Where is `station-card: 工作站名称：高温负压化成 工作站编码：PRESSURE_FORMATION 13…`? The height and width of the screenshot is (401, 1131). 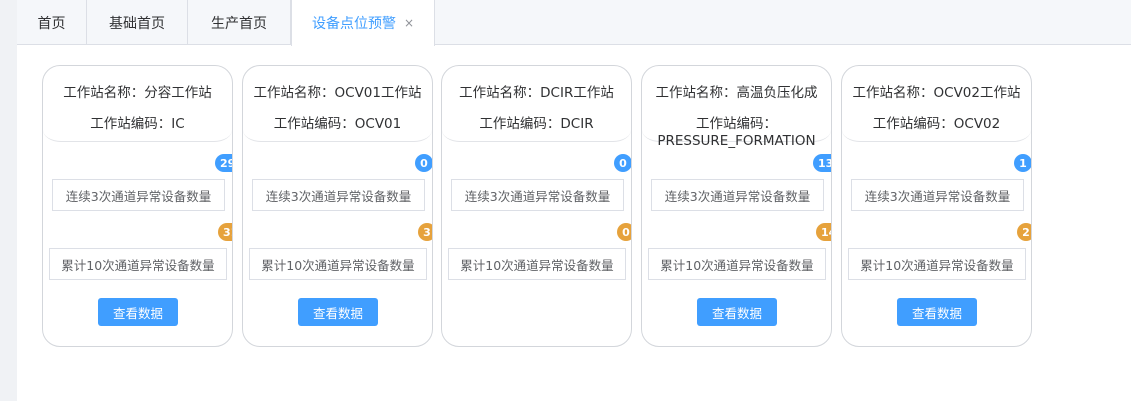 station-card: 工作站名称：高温负压化成 工作站编码：PRESSURE_FORMATION 13… is located at coordinates (736, 206).